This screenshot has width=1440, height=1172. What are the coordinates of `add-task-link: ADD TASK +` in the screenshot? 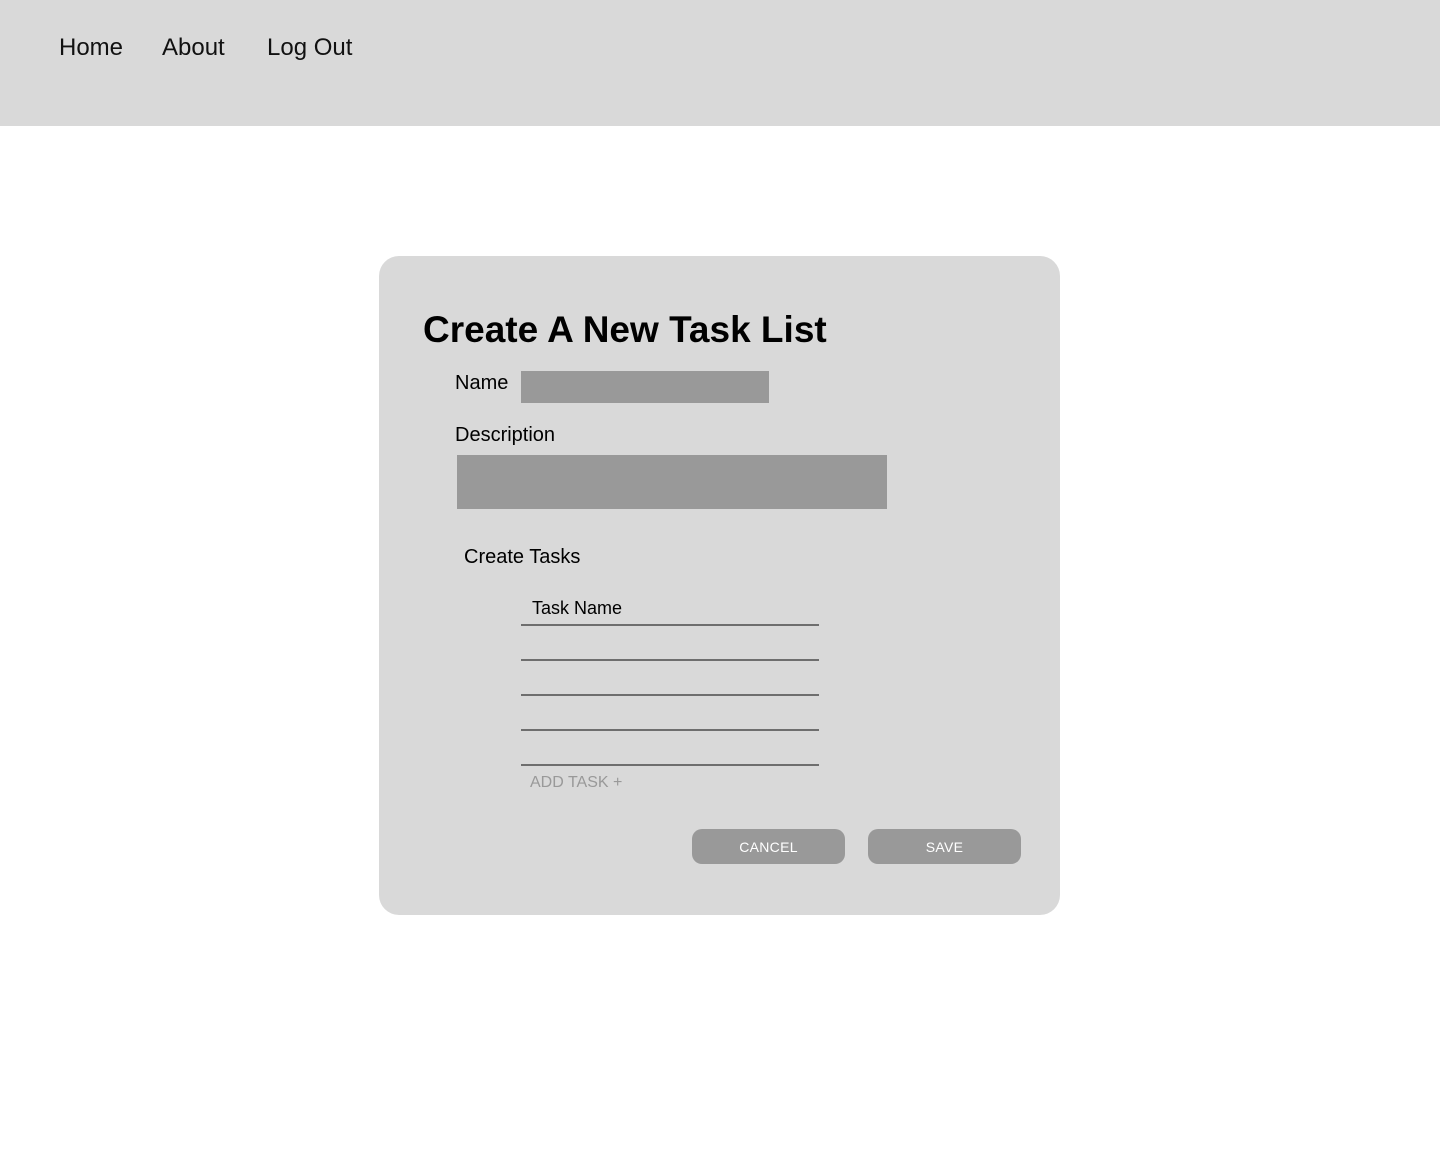 It's located at (576, 783).